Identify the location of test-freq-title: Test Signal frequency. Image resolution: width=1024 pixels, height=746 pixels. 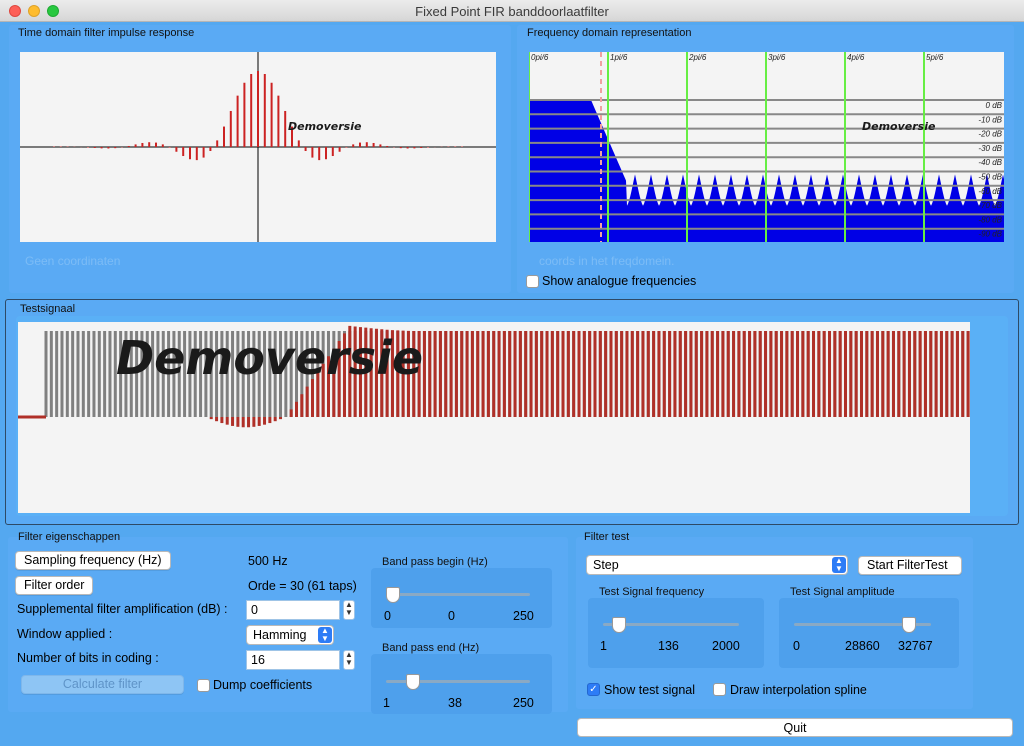
(652, 592).